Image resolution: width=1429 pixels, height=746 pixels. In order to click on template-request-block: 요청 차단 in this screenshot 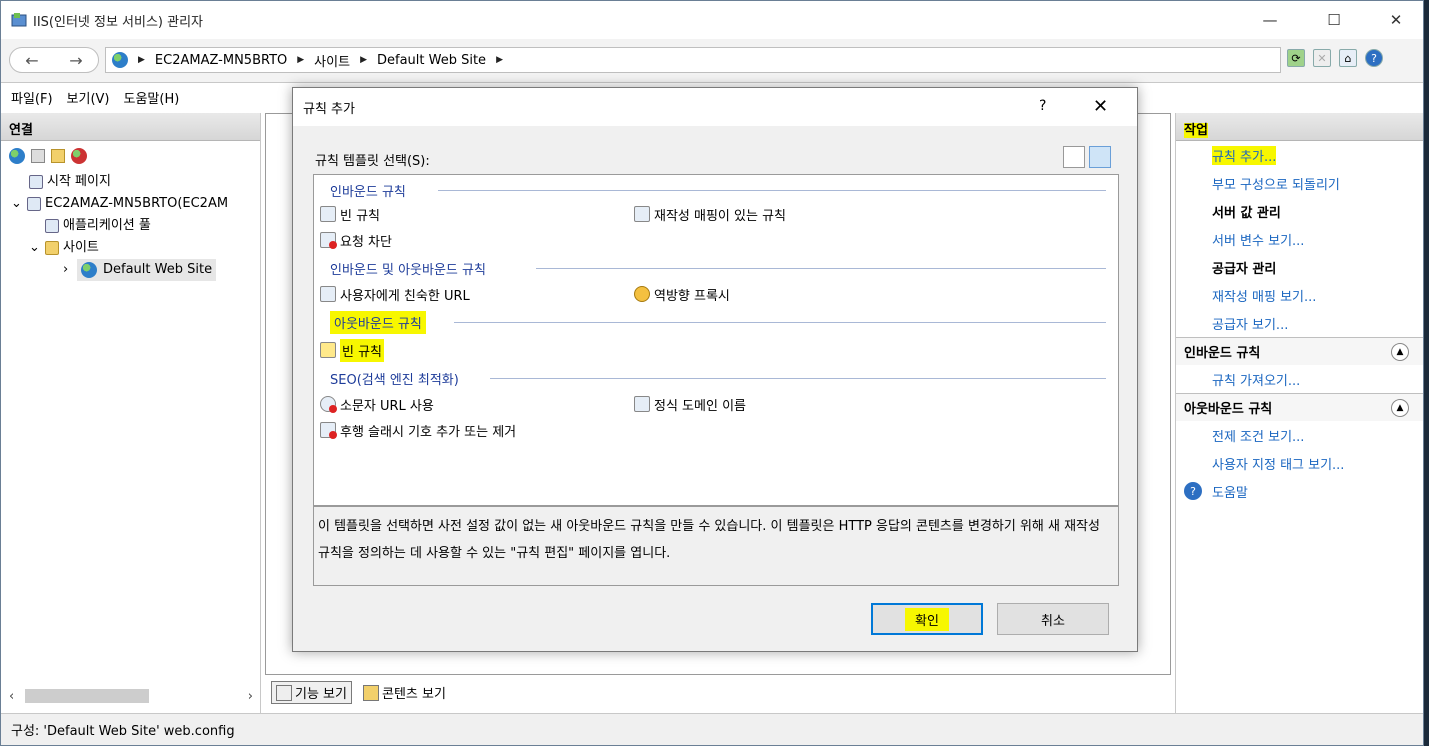, I will do `click(356, 240)`.